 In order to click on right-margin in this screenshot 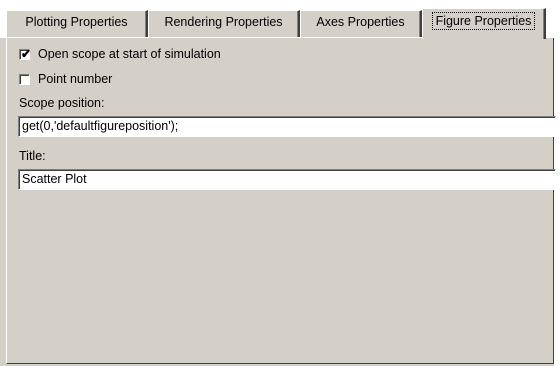, I will do `click(557, 202)`.